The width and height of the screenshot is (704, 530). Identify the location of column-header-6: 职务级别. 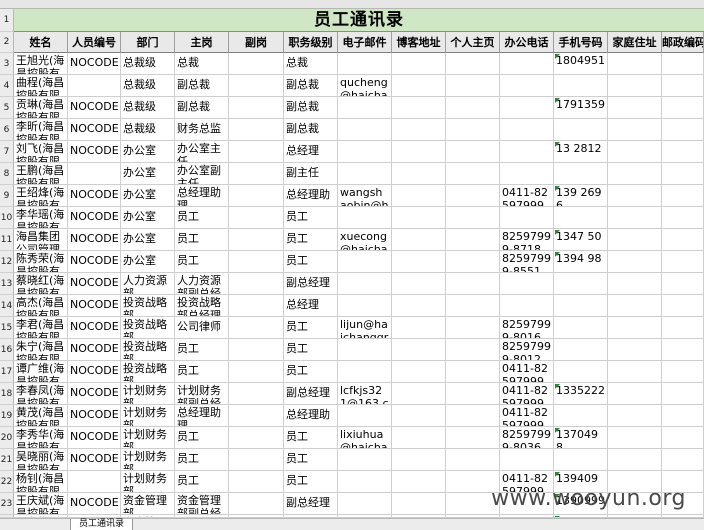
(311, 42).